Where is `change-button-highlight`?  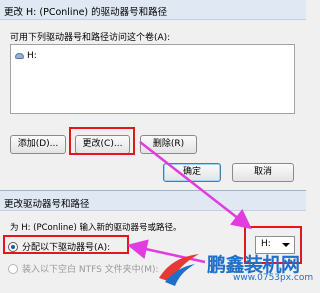 change-button-highlight is located at coordinates (102, 141).